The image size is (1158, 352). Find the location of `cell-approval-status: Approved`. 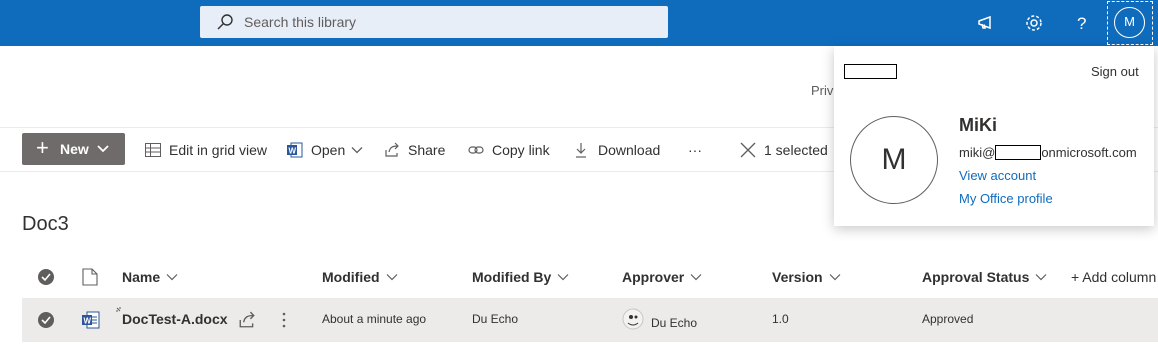

cell-approval-status: Approved is located at coordinates (948, 319).